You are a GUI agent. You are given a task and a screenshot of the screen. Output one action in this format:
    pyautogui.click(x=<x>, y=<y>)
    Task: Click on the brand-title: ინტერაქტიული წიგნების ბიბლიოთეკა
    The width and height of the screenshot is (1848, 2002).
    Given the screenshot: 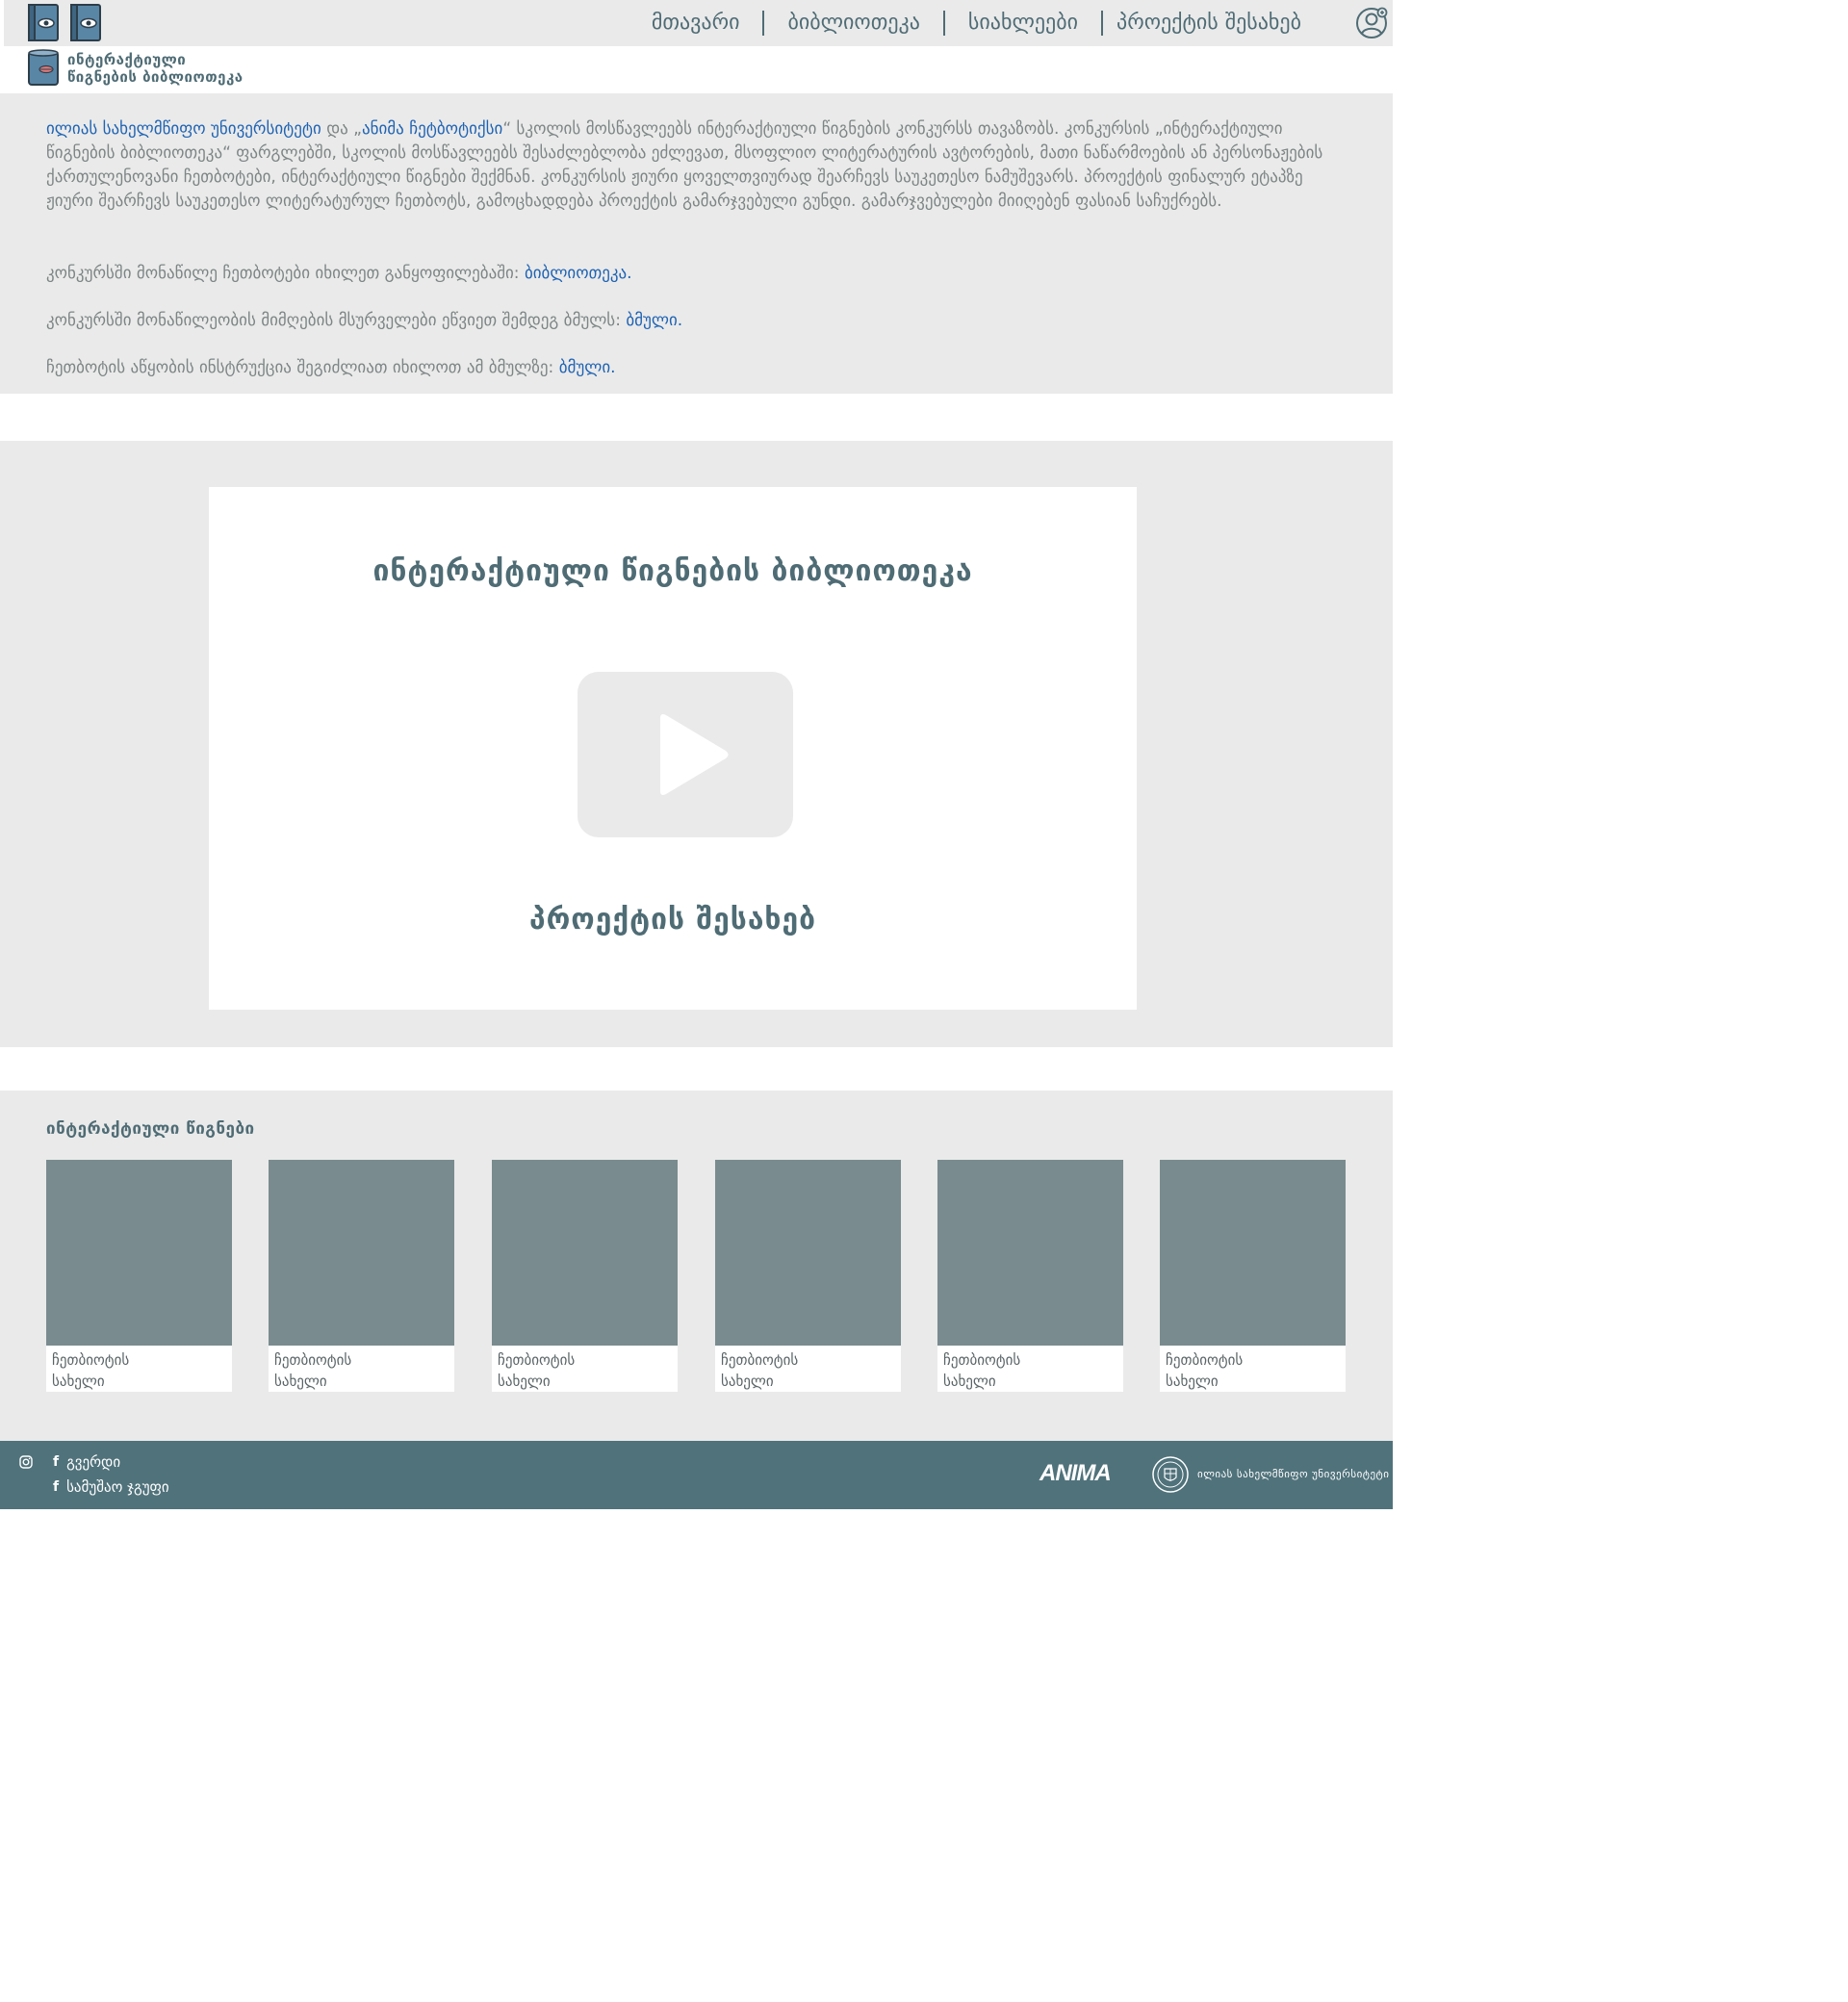 What is the action you would take?
    pyautogui.click(x=155, y=68)
    